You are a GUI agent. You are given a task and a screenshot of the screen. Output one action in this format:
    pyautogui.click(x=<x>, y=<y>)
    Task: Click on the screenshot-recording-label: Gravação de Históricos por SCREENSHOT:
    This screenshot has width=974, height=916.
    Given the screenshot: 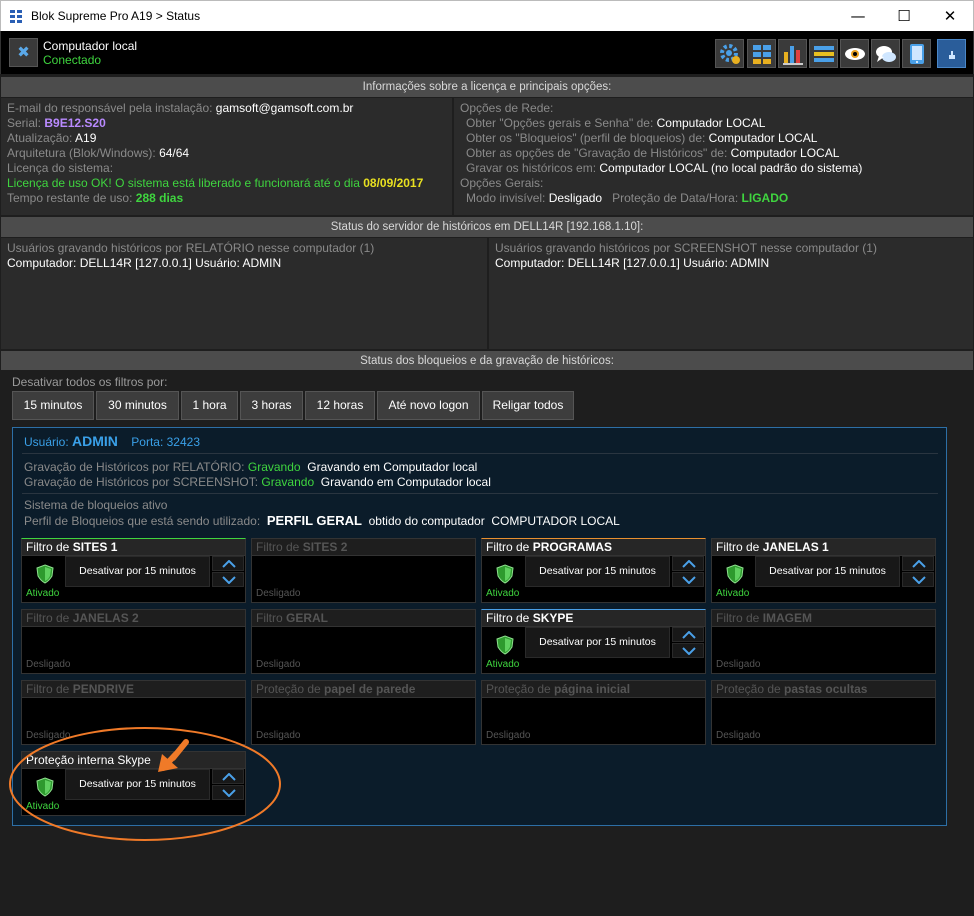 What is the action you would take?
    pyautogui.click(x=141, y=482)
    